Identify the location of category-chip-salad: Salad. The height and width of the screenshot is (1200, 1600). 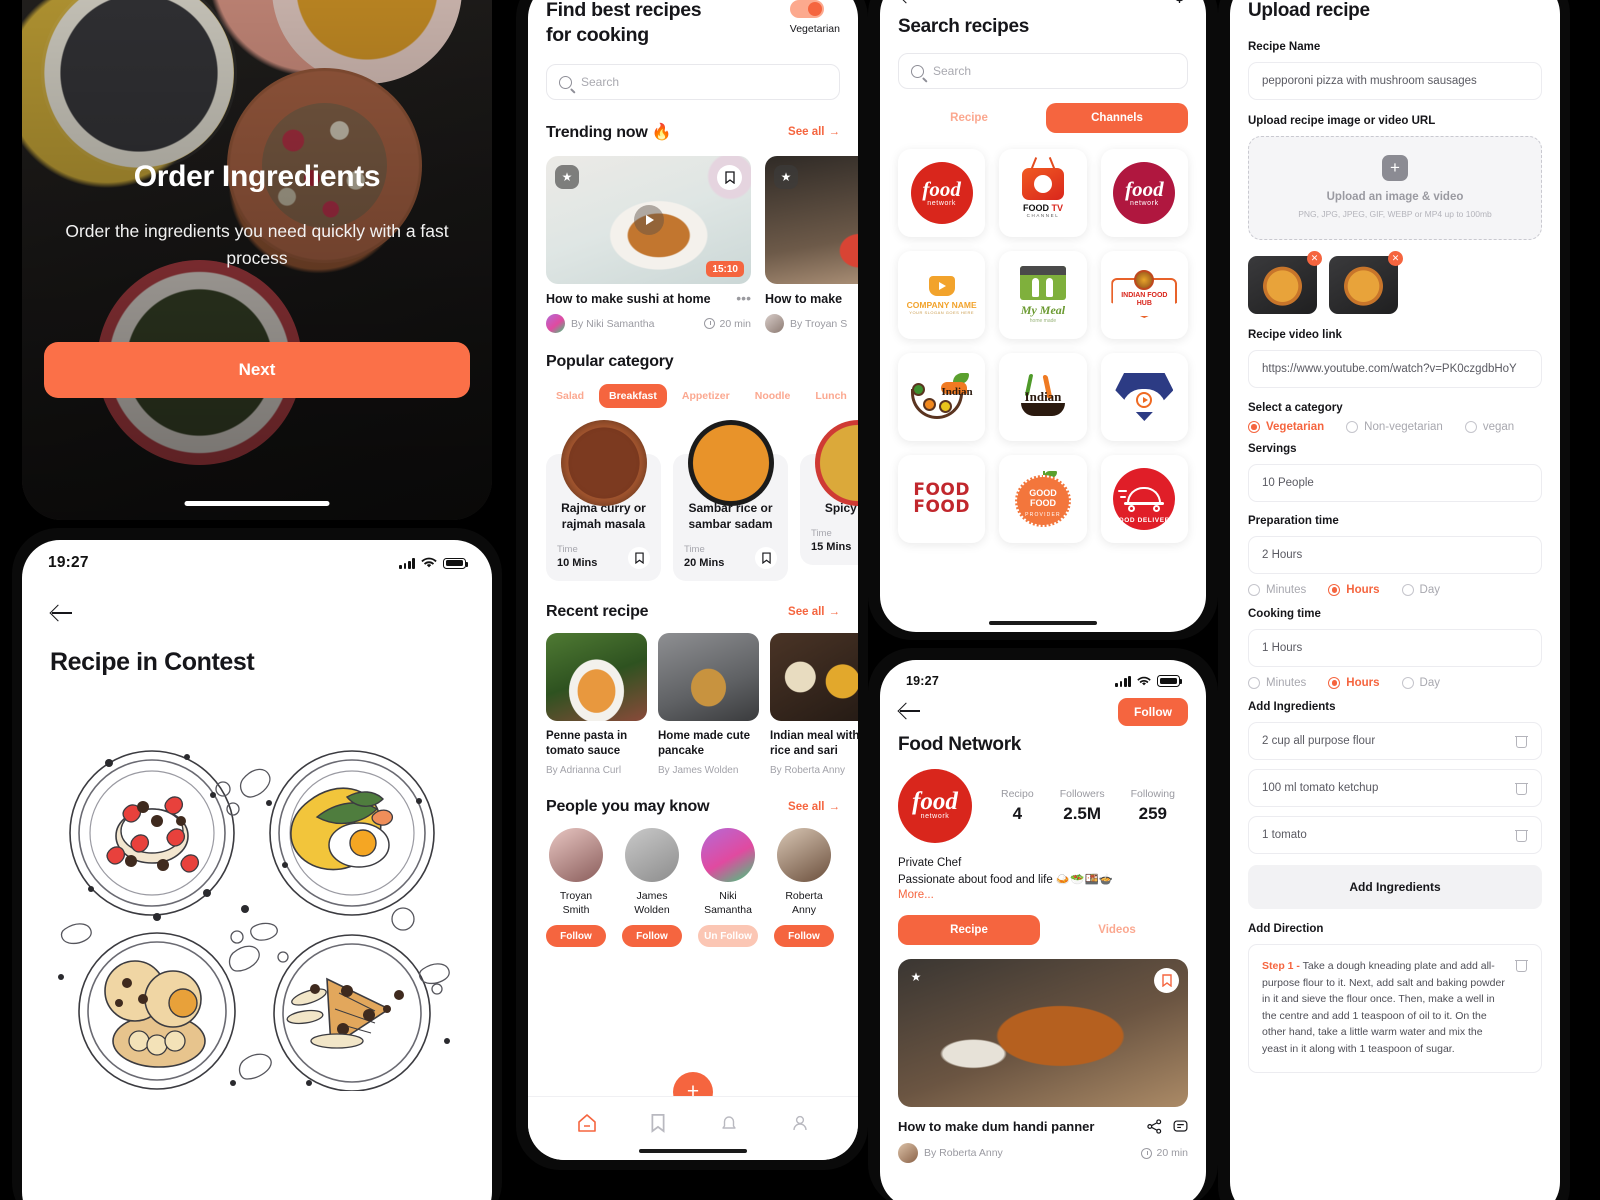
(570, 396).